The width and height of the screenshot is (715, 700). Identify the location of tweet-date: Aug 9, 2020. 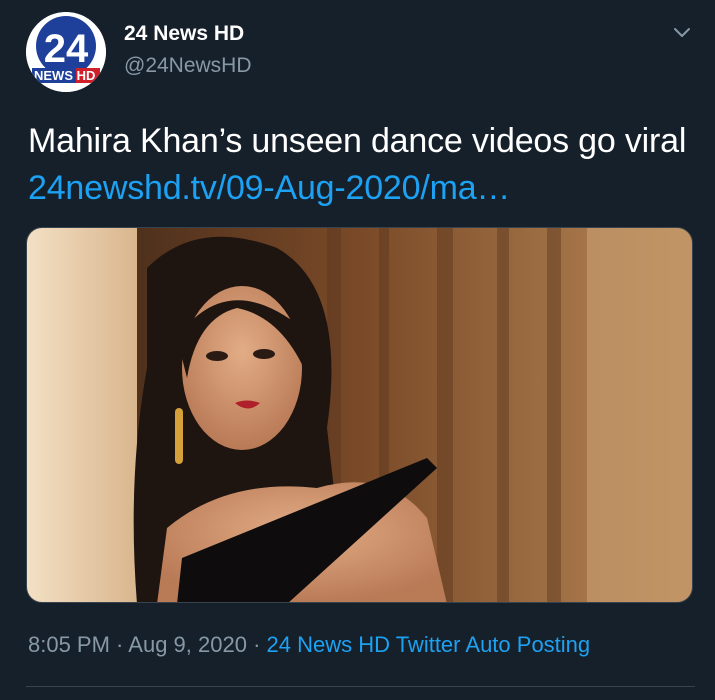
(187, 644).